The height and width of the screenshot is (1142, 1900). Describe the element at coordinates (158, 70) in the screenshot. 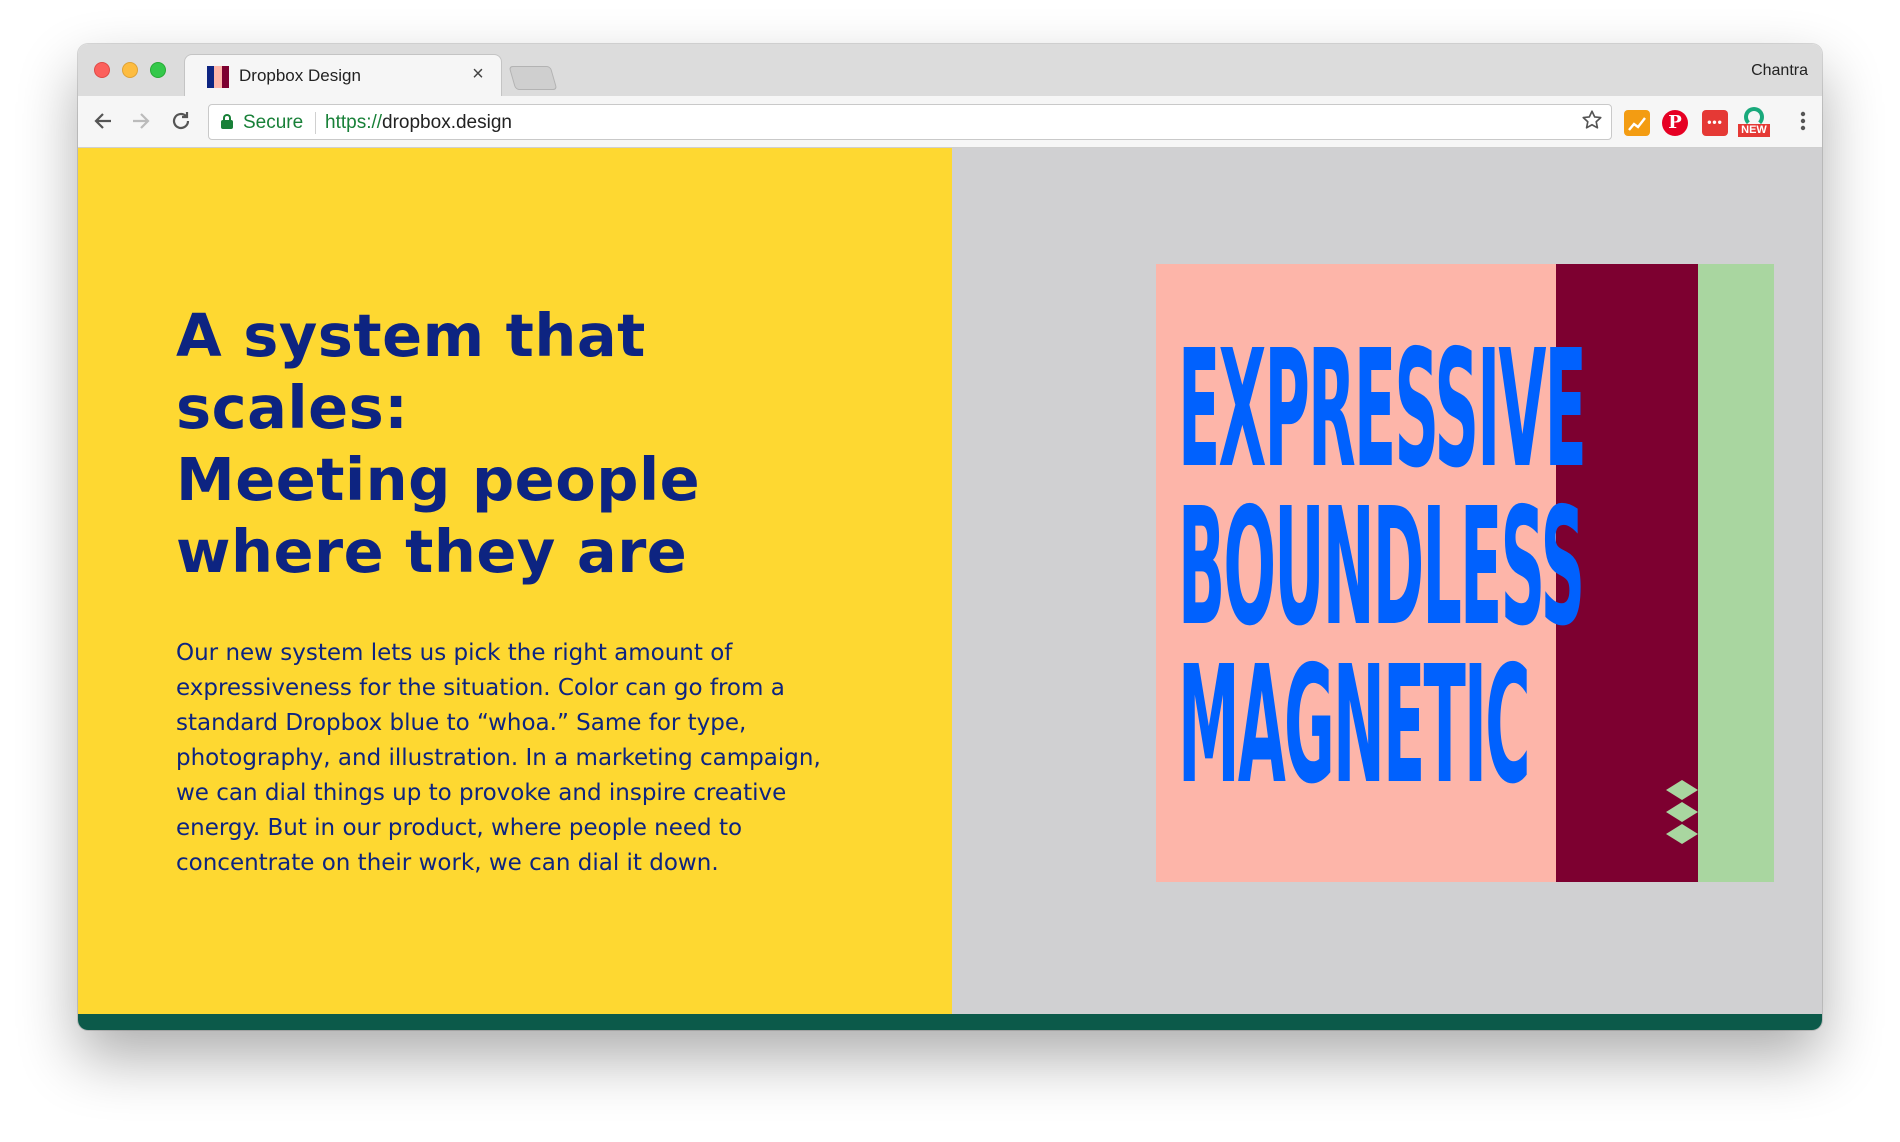

I see `window-maximize-button` at that location.